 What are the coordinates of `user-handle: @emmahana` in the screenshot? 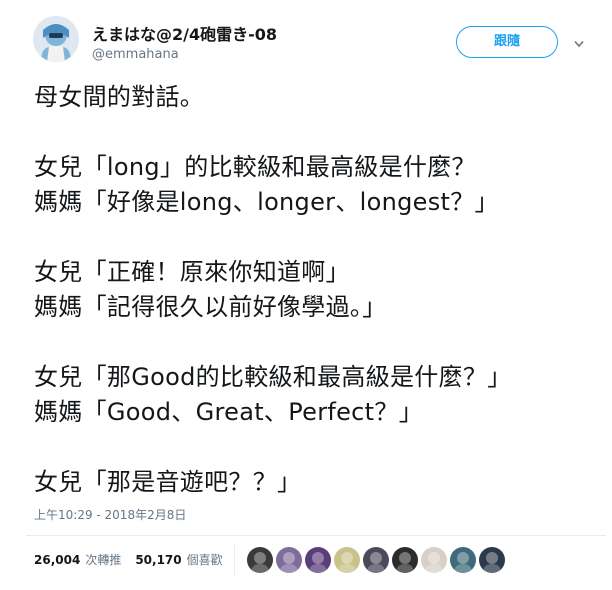 It's located at (135, 54).